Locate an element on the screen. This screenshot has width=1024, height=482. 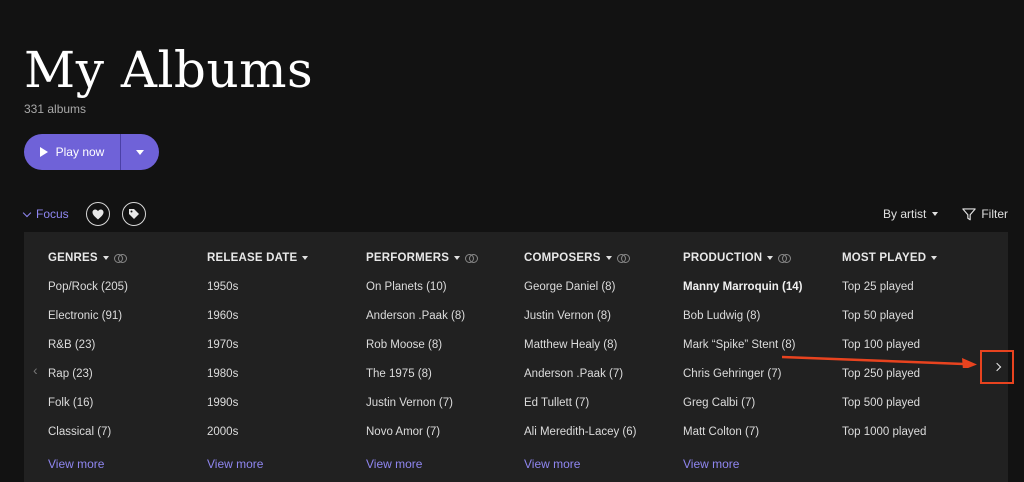
facet-item: Top 1000 played is located at coordinates (884, 432).